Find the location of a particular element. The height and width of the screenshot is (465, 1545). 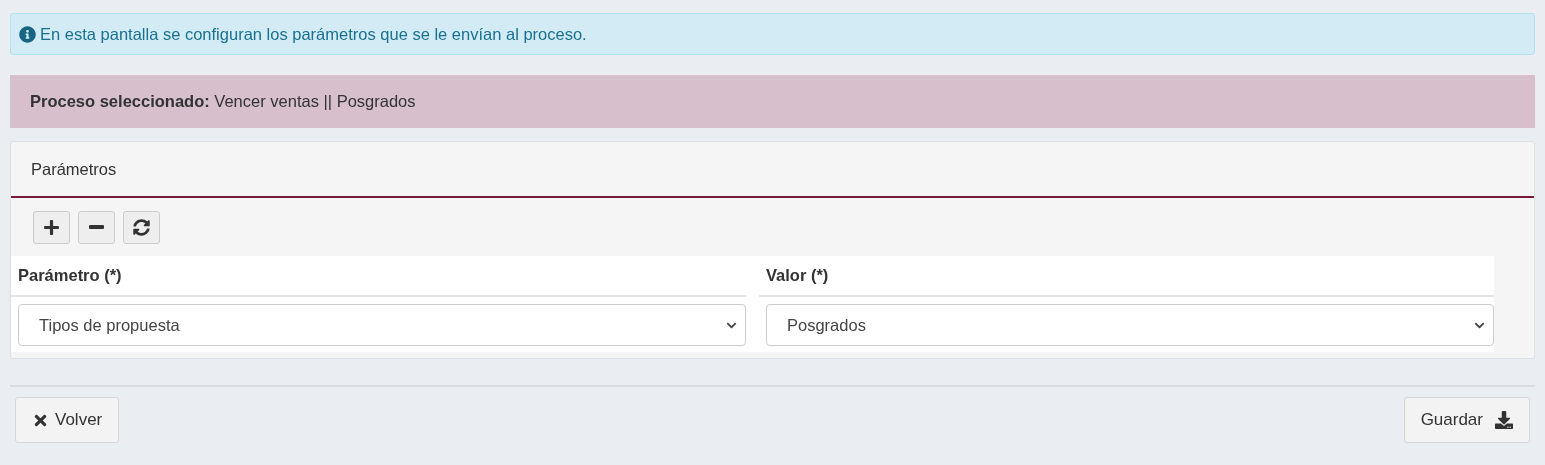

minus-icon is located at coordinates (96, 227).